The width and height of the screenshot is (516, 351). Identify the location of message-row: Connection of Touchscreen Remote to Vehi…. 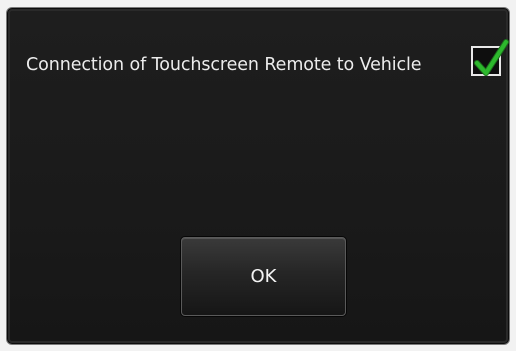
(267, 61).